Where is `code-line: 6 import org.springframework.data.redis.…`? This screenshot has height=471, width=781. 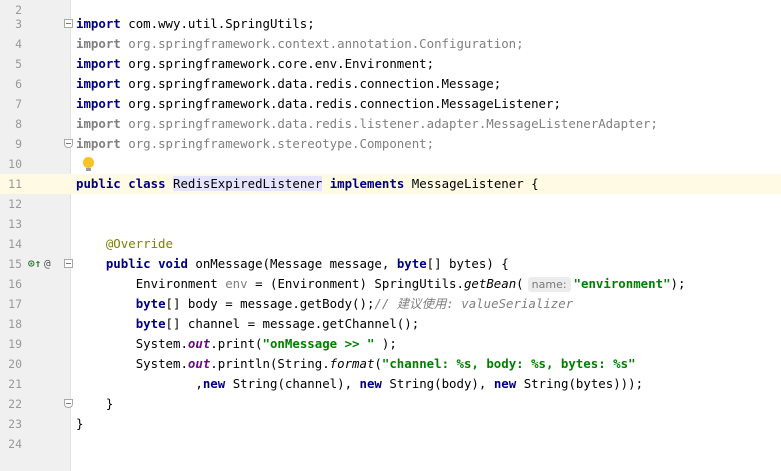
code-line: 6 import org.springframework.data.redis.… is located at coordinates (390, 84).